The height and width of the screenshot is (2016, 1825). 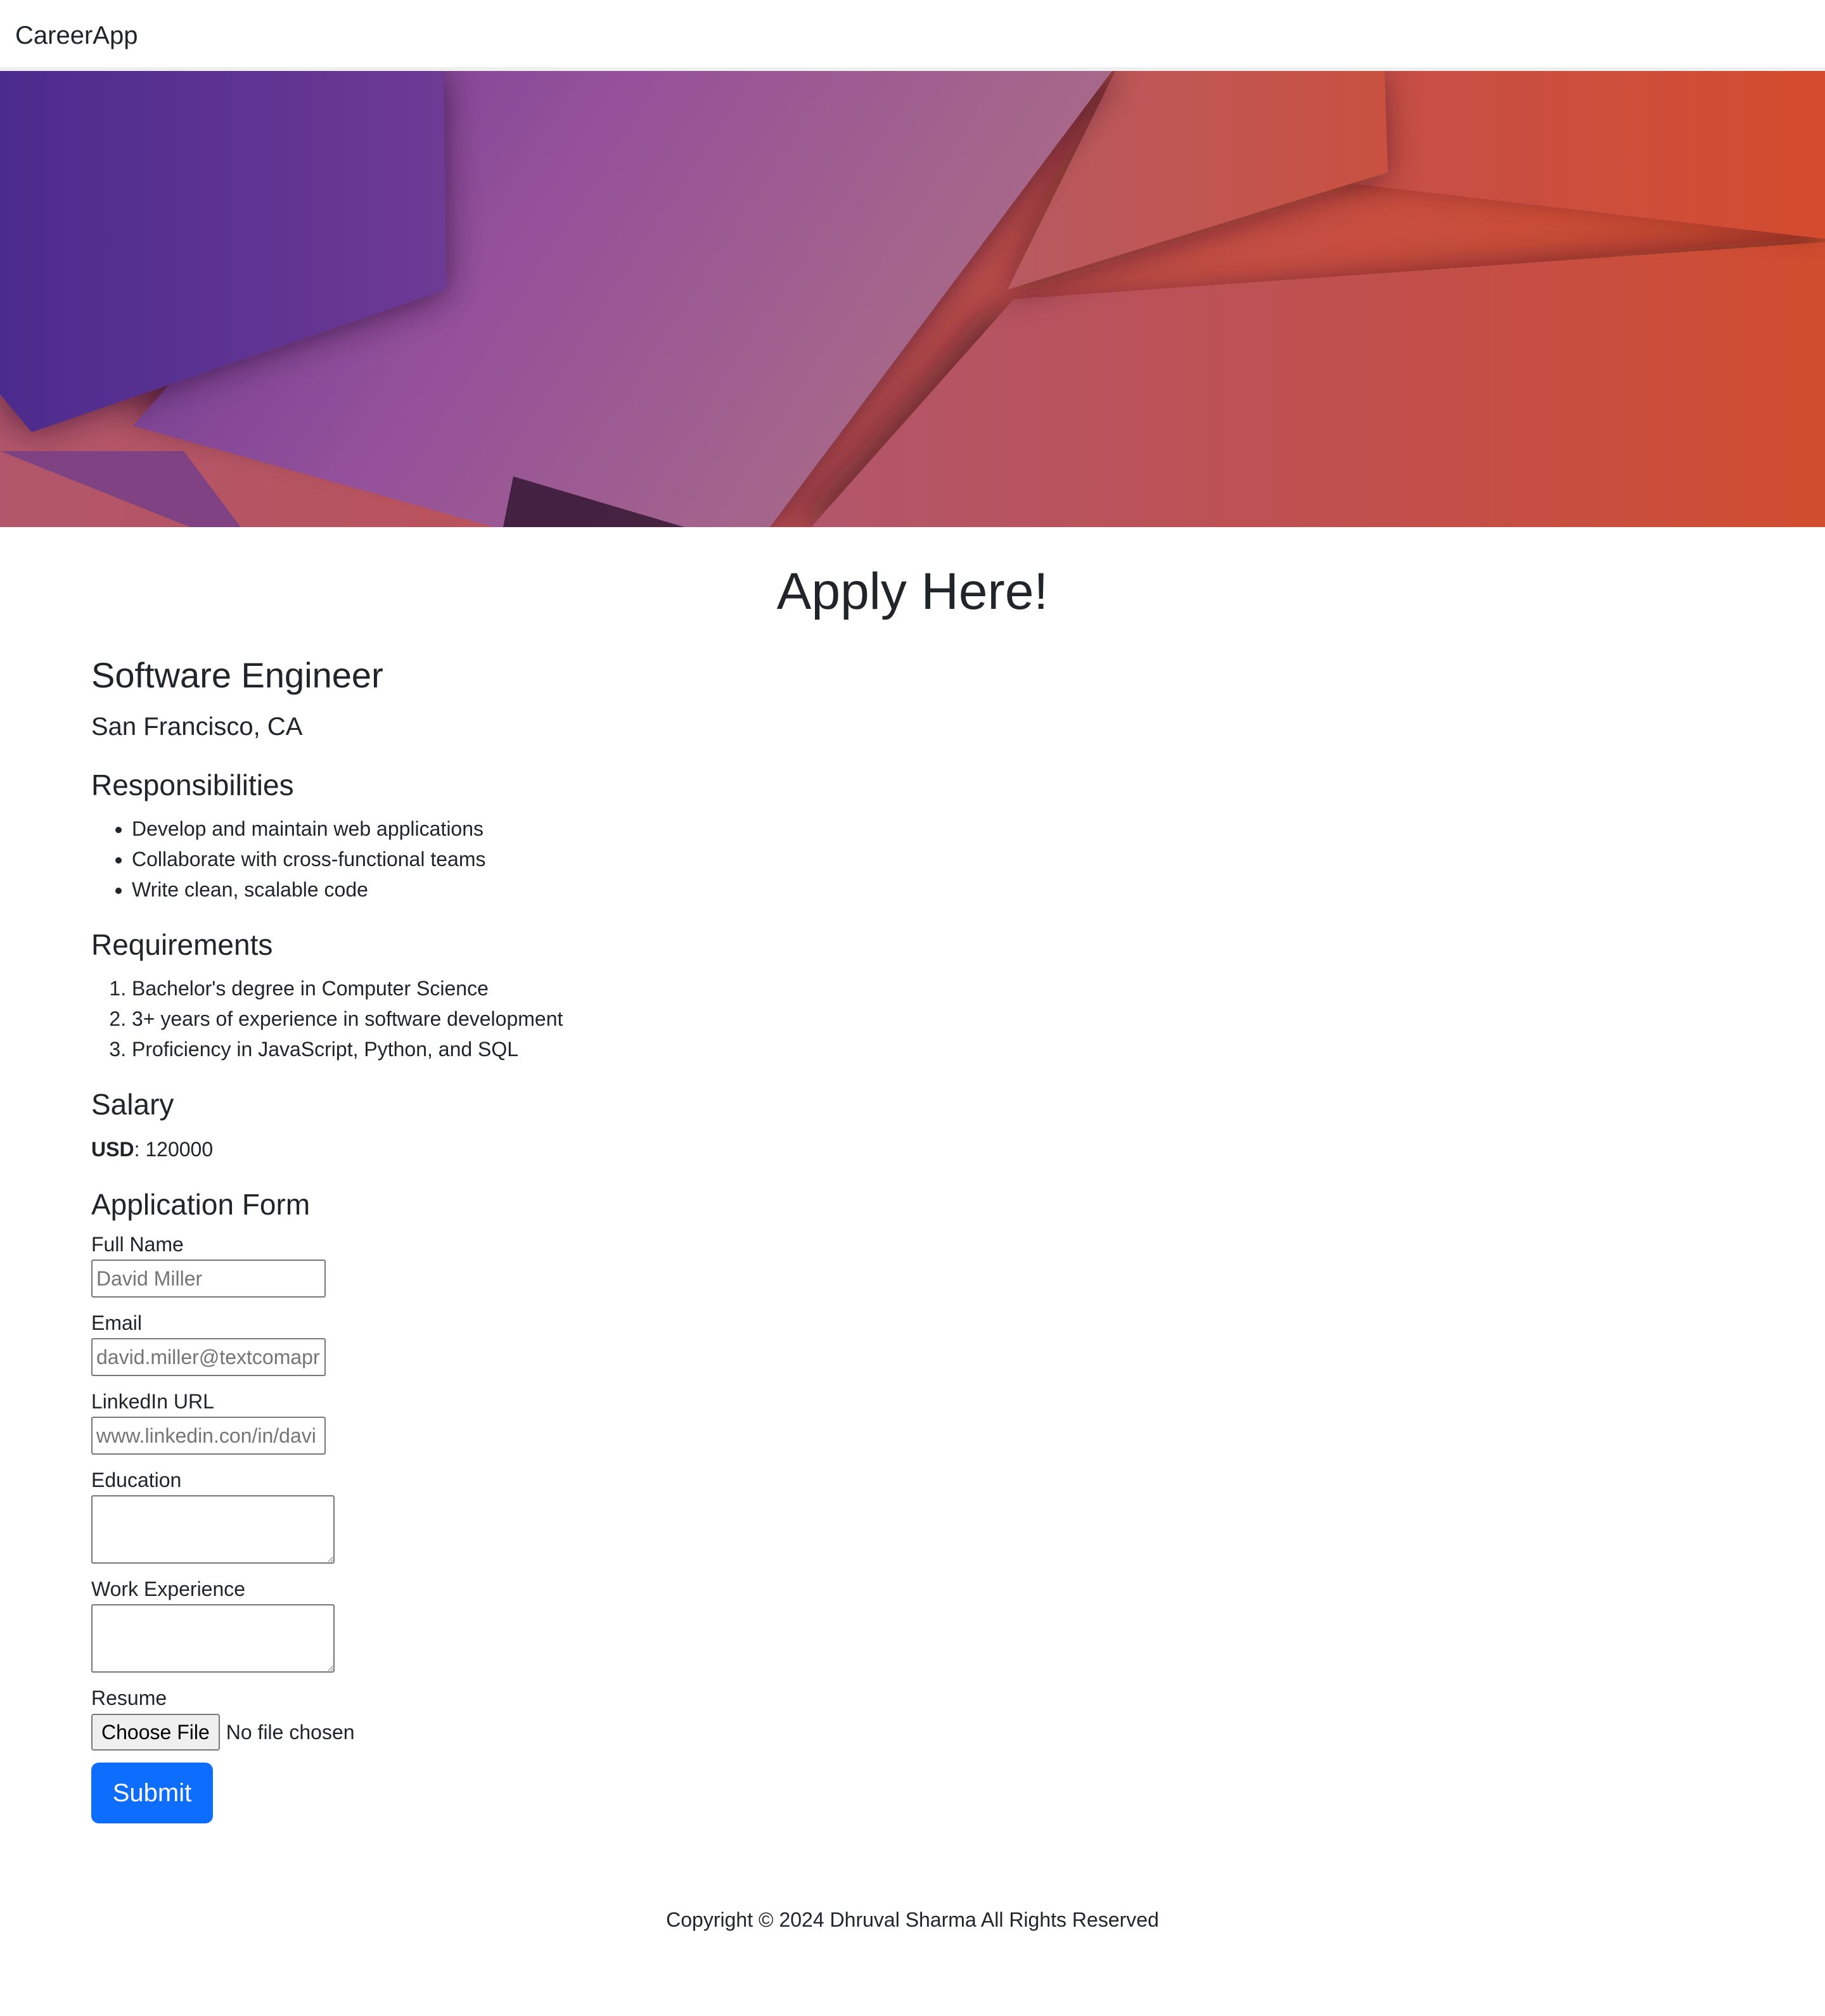 I want to click on salary-amount: 120000, so click(x=179, y=1149).